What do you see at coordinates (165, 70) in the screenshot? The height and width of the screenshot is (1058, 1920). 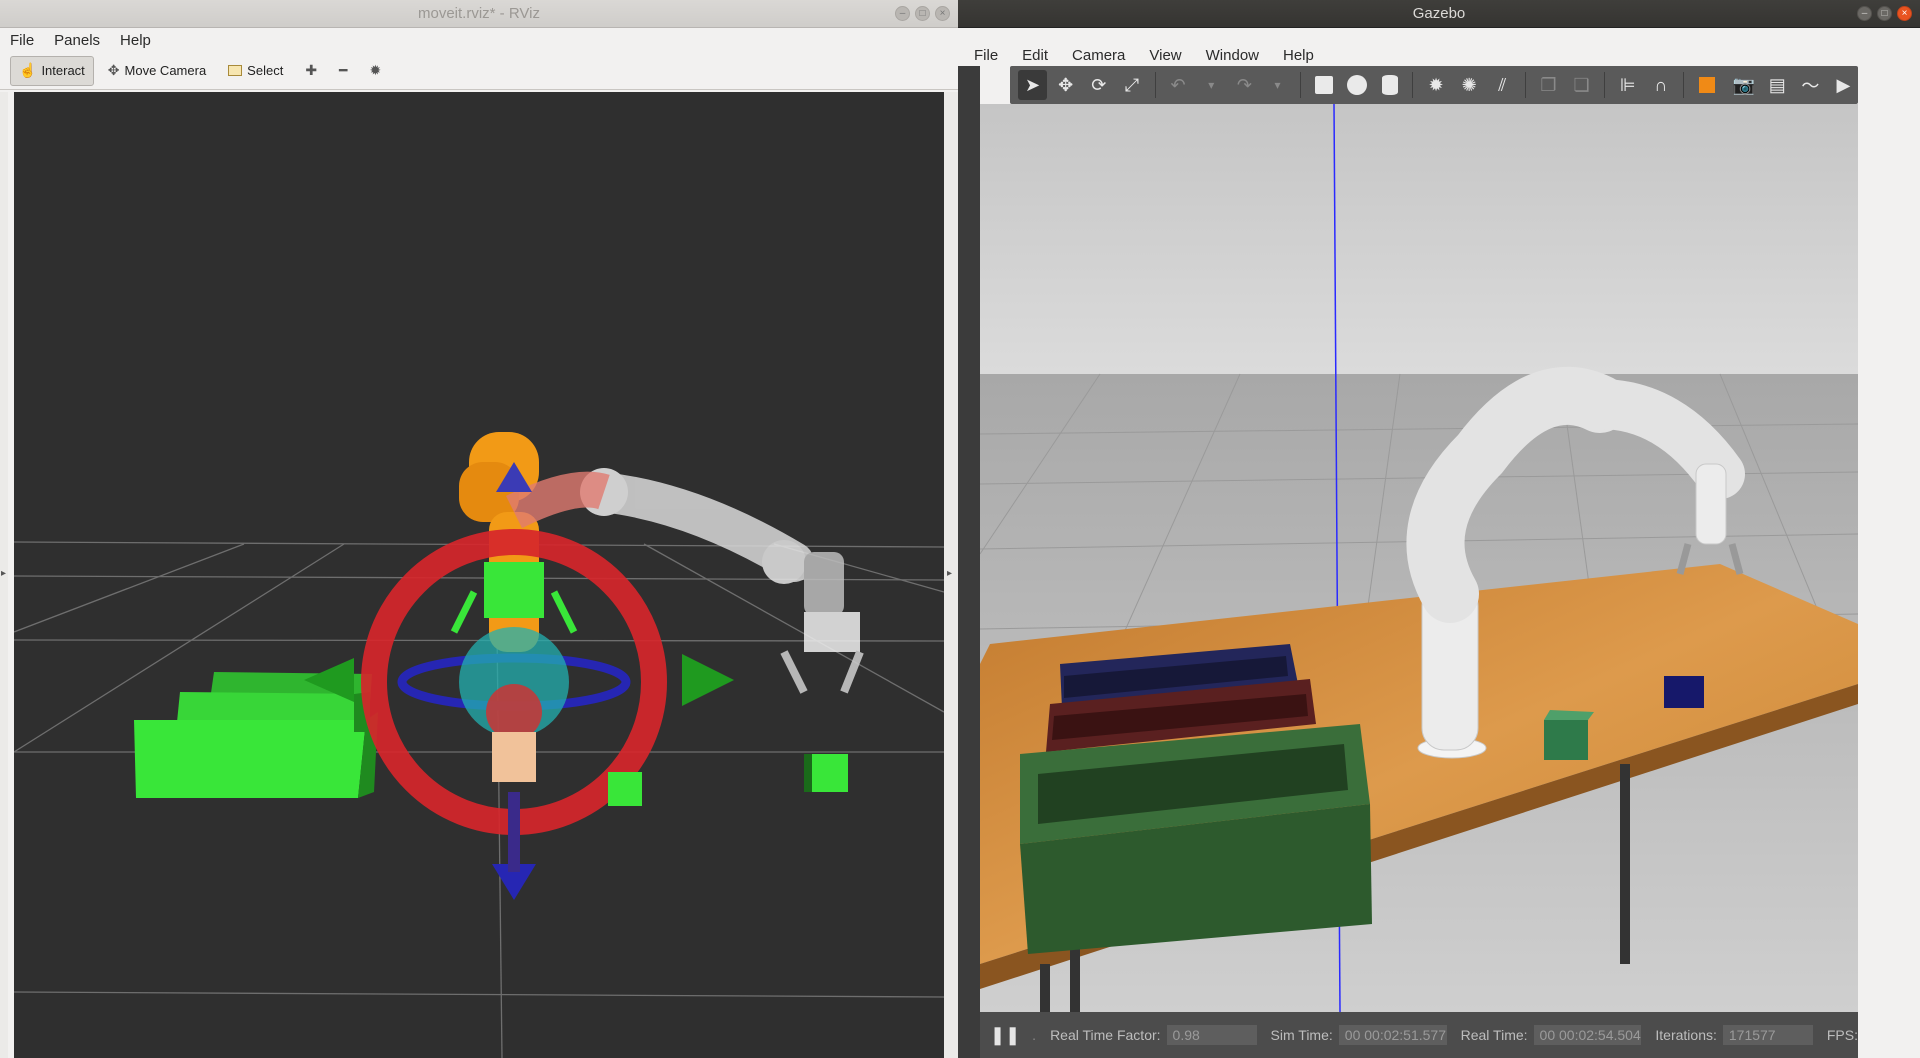 I see `move-camera-label: Move Camera` at bounding box center [165, 70].